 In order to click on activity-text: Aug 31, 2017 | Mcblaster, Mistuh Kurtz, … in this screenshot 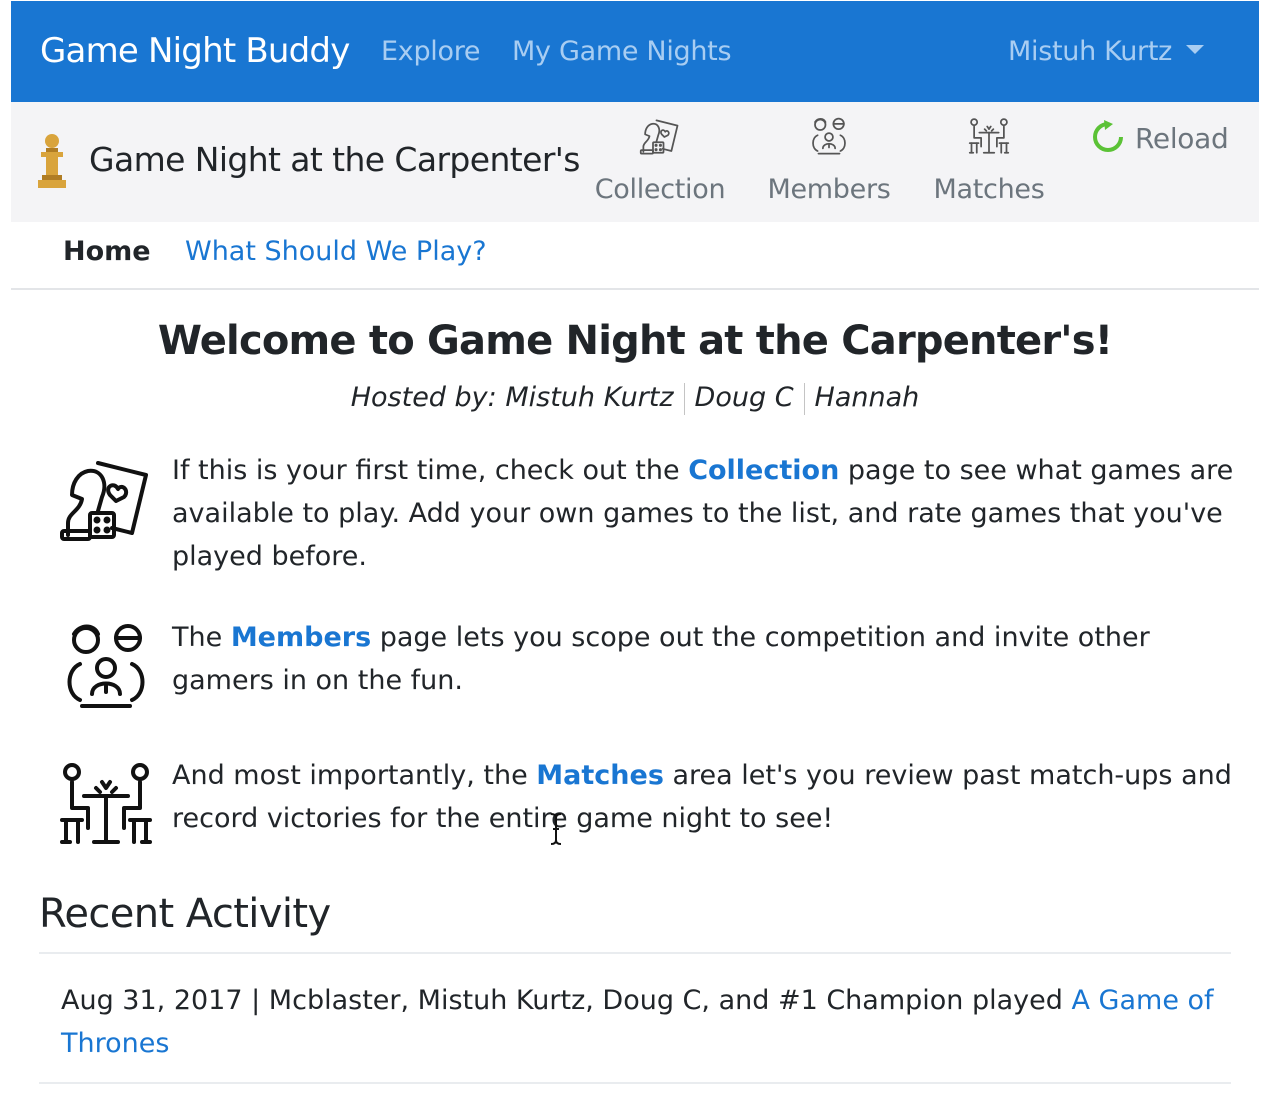, I will do `click(637, 1022)`.